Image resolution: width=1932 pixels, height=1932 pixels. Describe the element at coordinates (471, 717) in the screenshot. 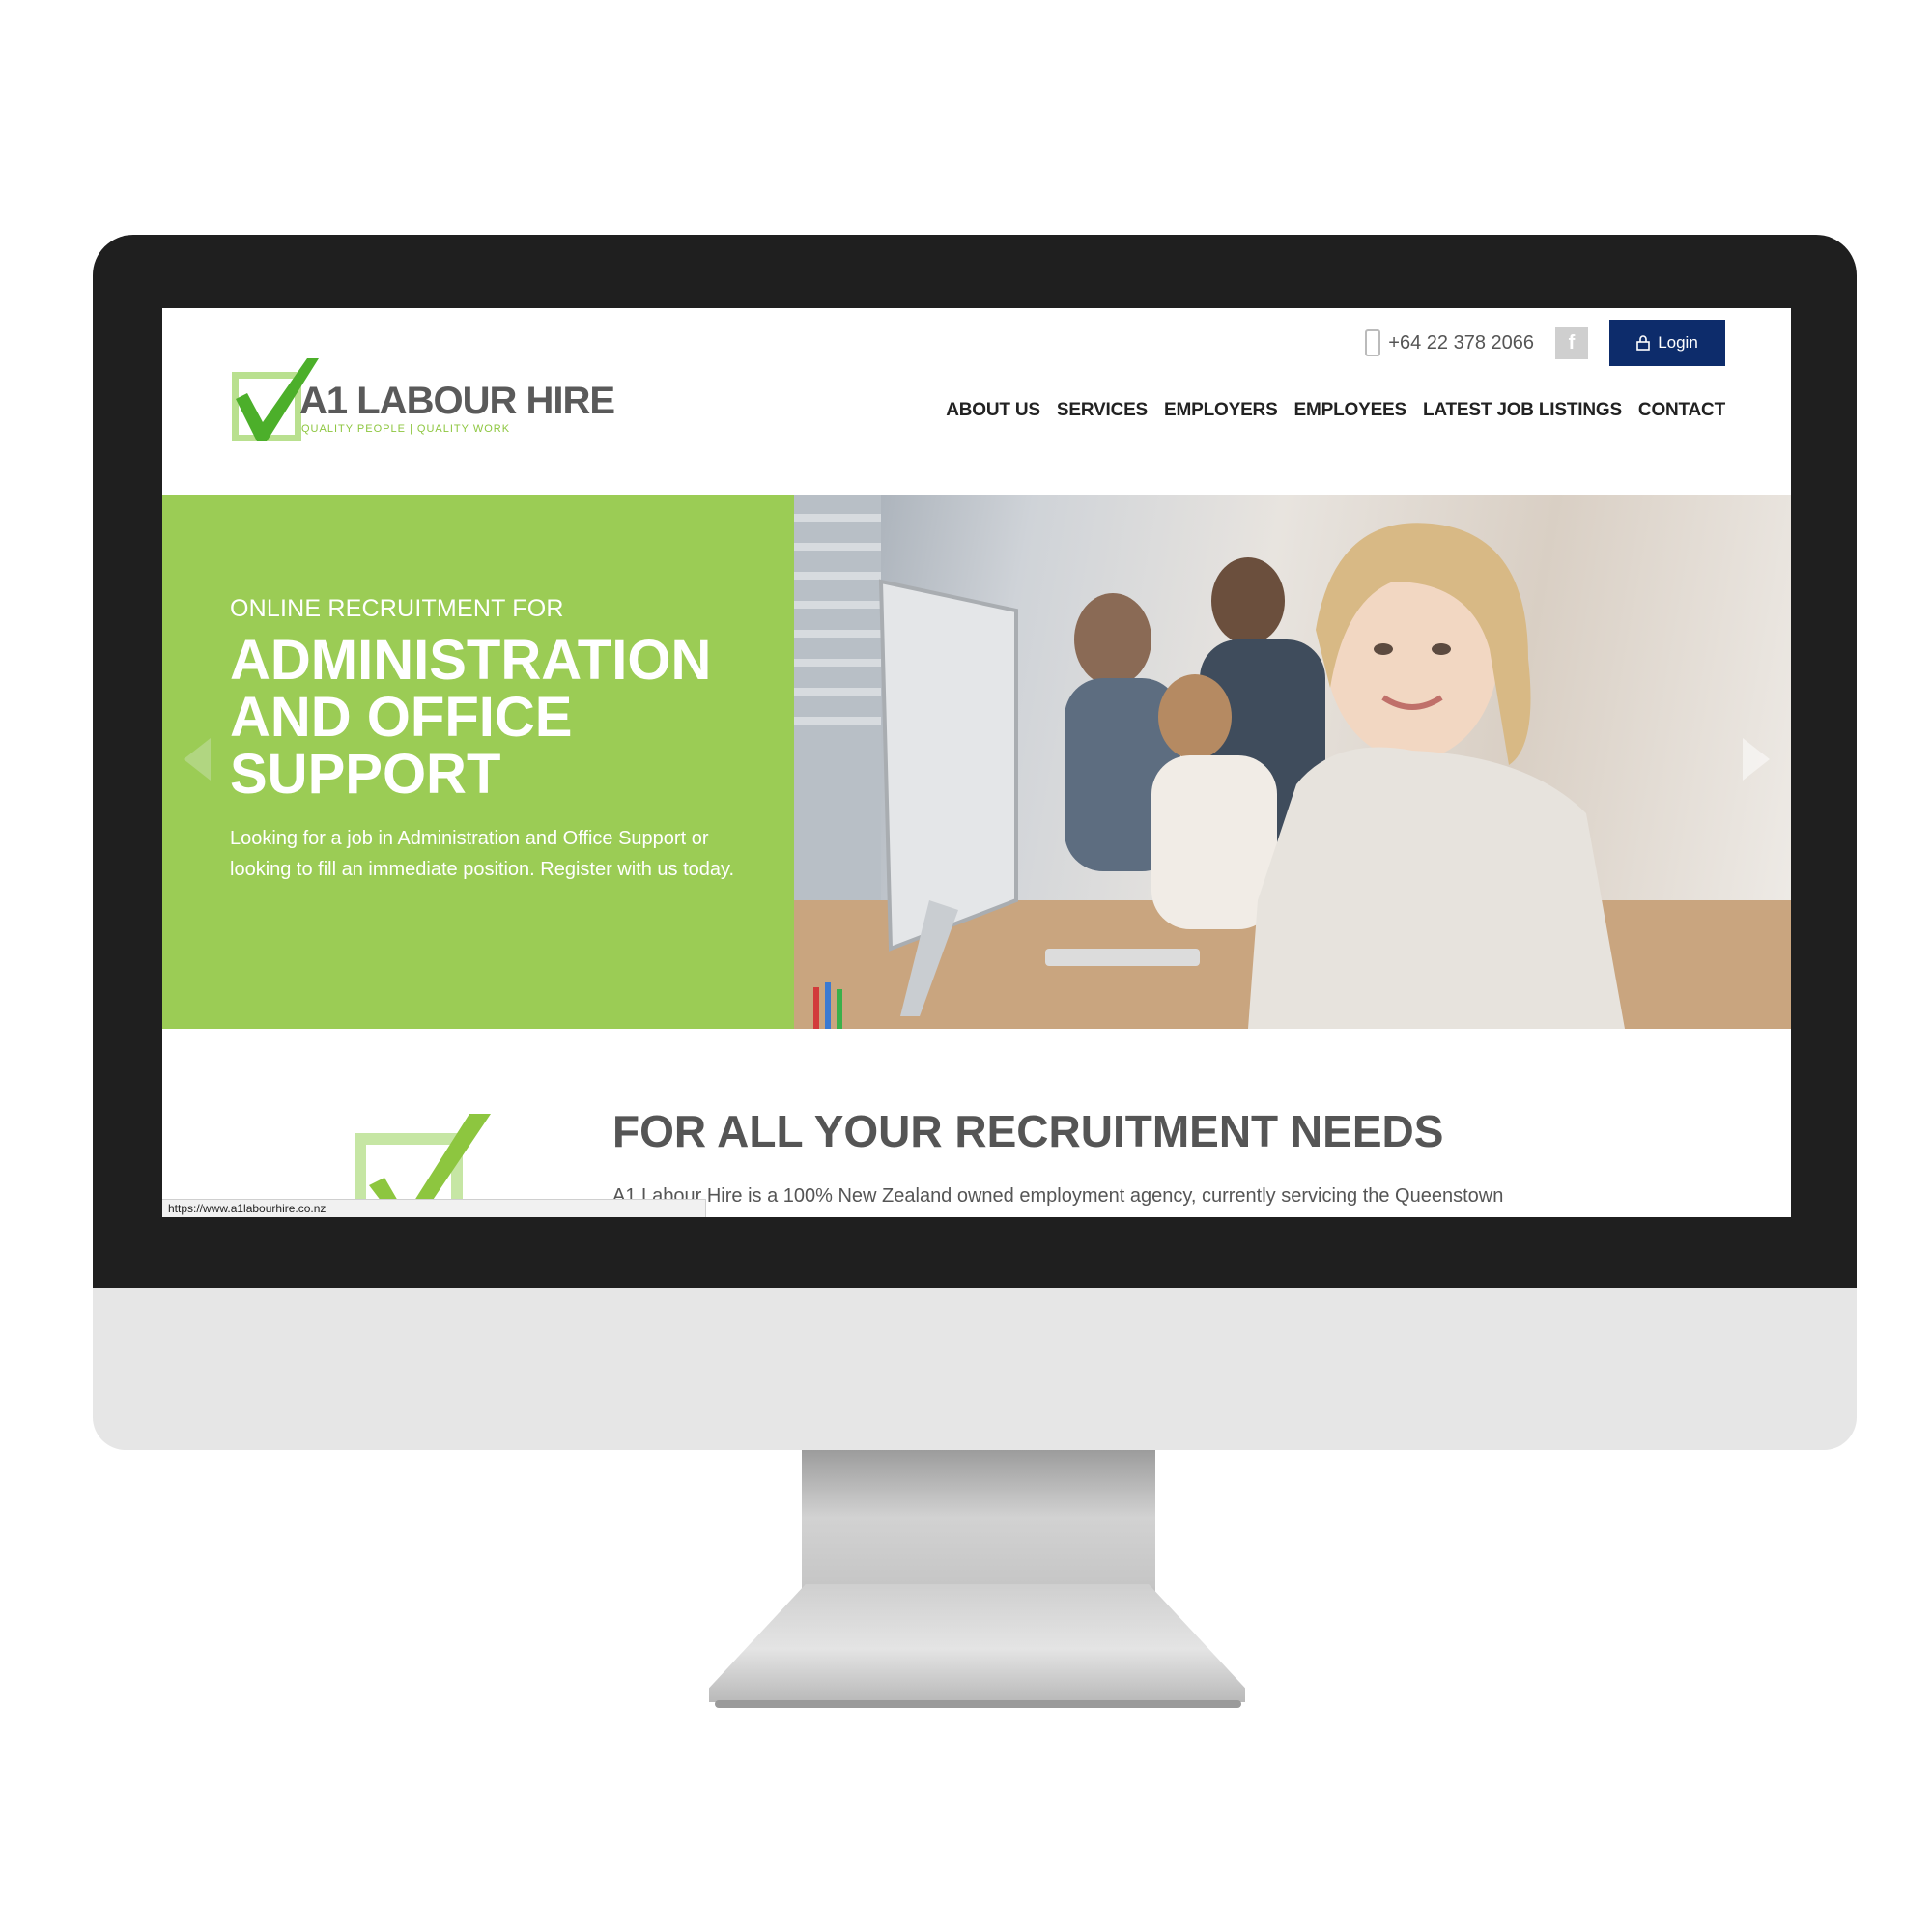

I see `hero-title: ADMINISTRATION AND OFFICE SUPPORT` at that location.